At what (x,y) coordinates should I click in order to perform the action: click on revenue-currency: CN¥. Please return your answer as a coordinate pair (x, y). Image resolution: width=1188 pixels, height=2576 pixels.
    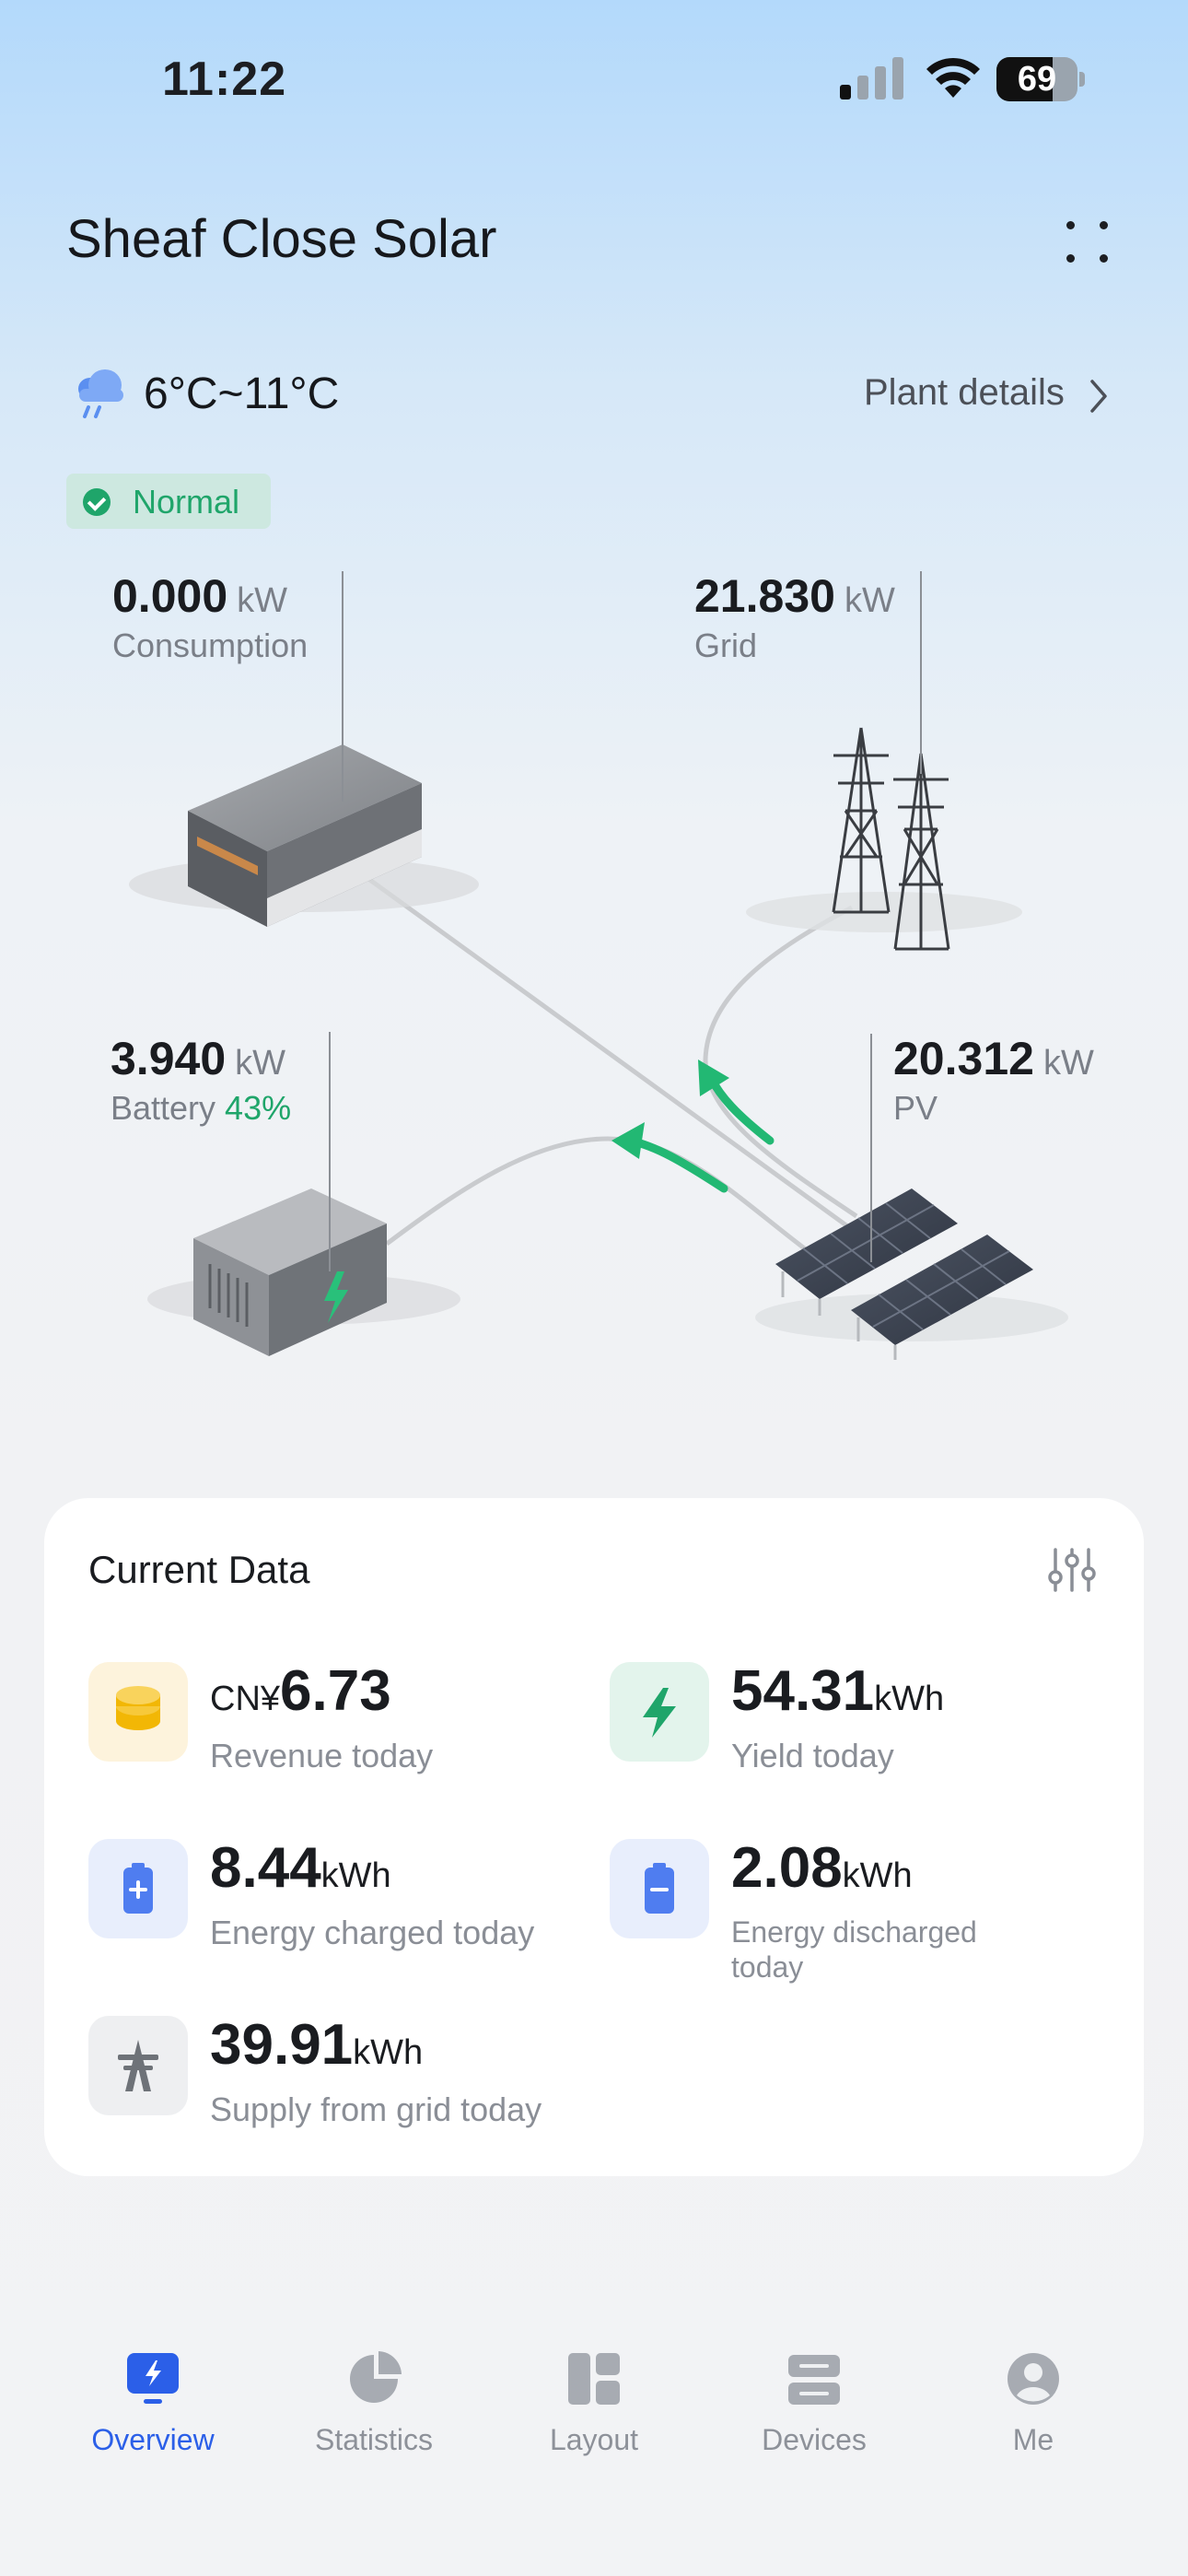
    Looking at the image, I should click on (246, 1699).